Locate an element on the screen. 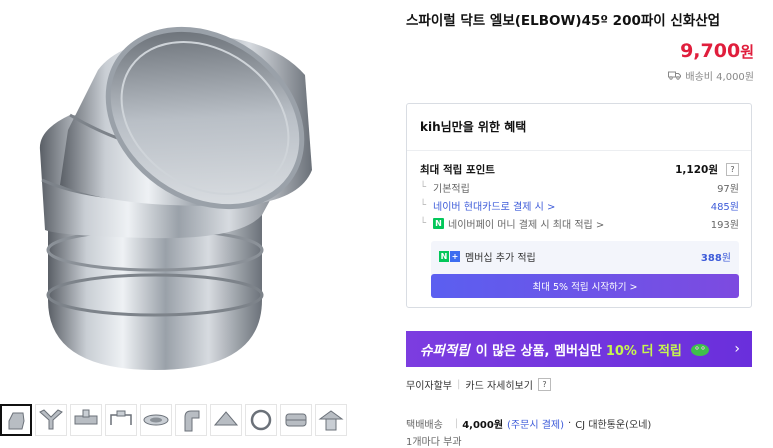 The image size is (773, 448). banner-highlight: 10% 더 적립 is located at coordinates (643, 351).